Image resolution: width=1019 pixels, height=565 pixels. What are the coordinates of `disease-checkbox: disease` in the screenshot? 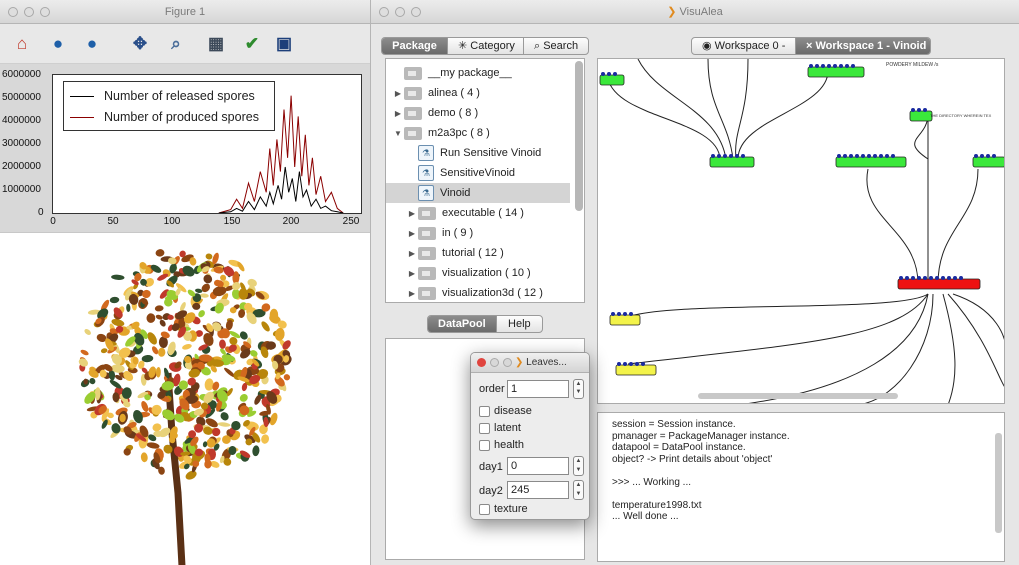 It's located at (505, 411).